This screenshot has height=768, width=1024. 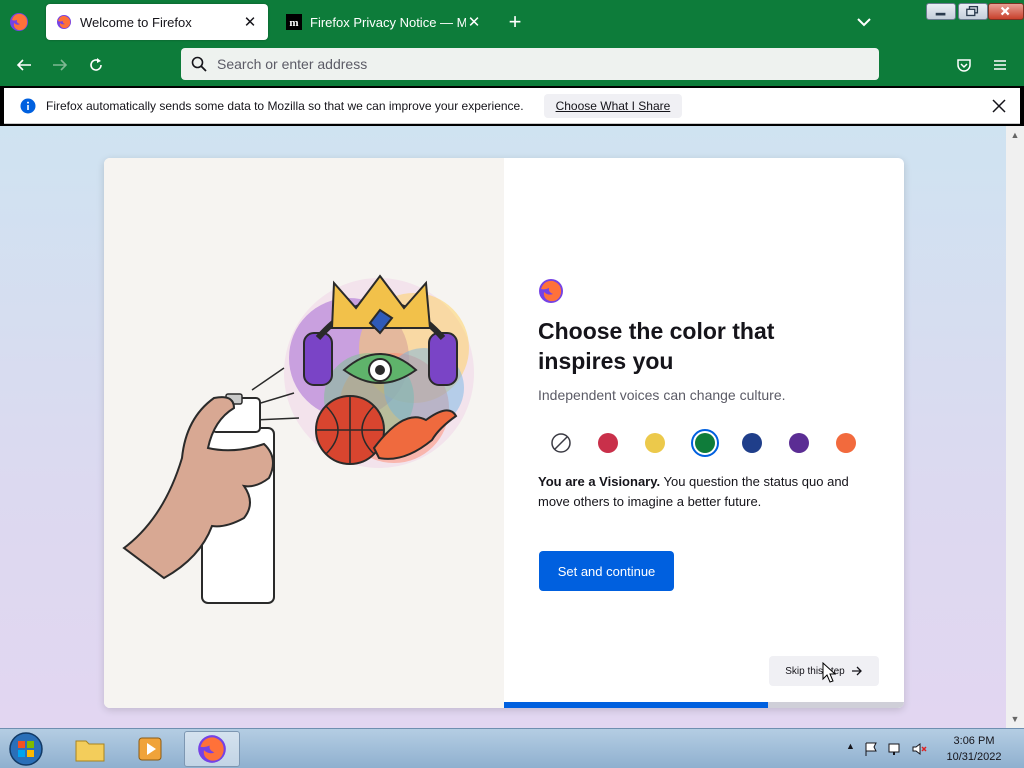 What do you see at coordinates (999, 106) in the screenshot?
I see `close-notification-icon` at bounding box center [999, 106].